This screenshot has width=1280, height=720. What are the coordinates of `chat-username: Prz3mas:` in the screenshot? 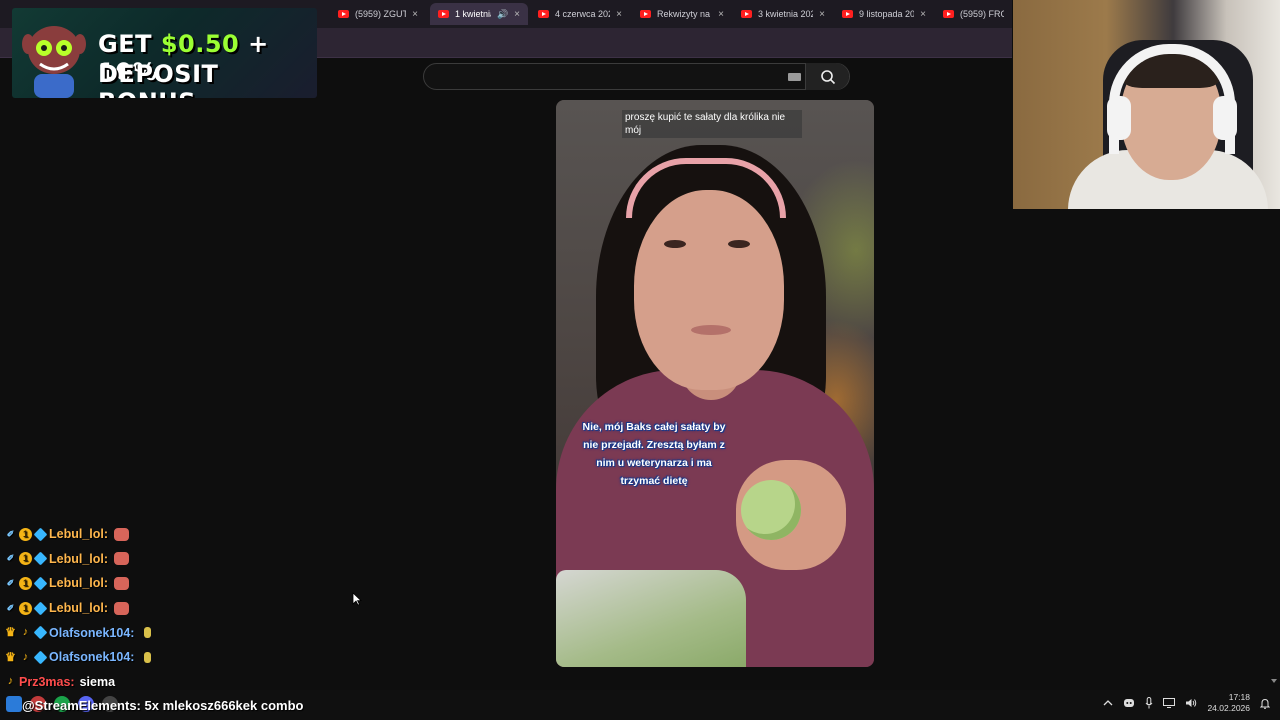 It's located at (47, 681).